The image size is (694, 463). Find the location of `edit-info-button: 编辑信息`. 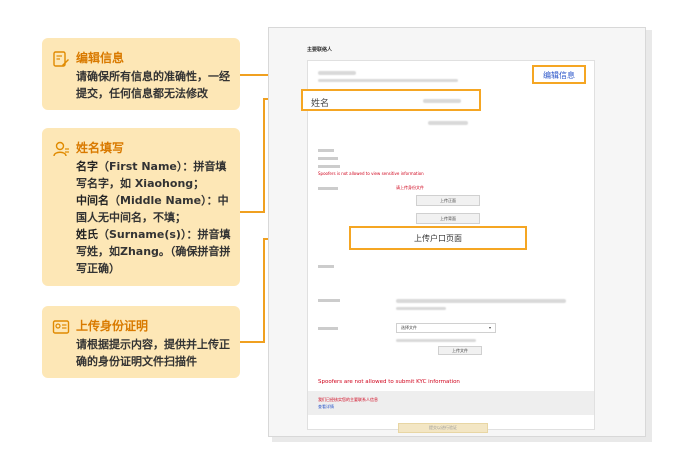

edit-info-button: 编辑信息 is located at coordinates (559, 75).